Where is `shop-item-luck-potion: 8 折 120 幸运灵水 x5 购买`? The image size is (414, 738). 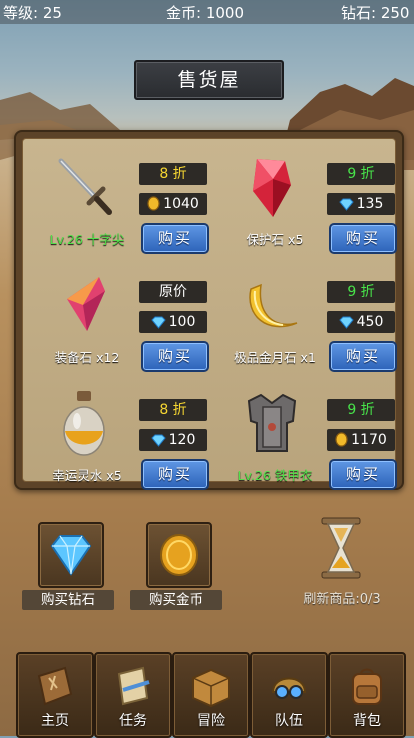 shop-item-luck-potion: 8 折 120 幸运灵水 x5 购买 is located at coordinates (120, 442).